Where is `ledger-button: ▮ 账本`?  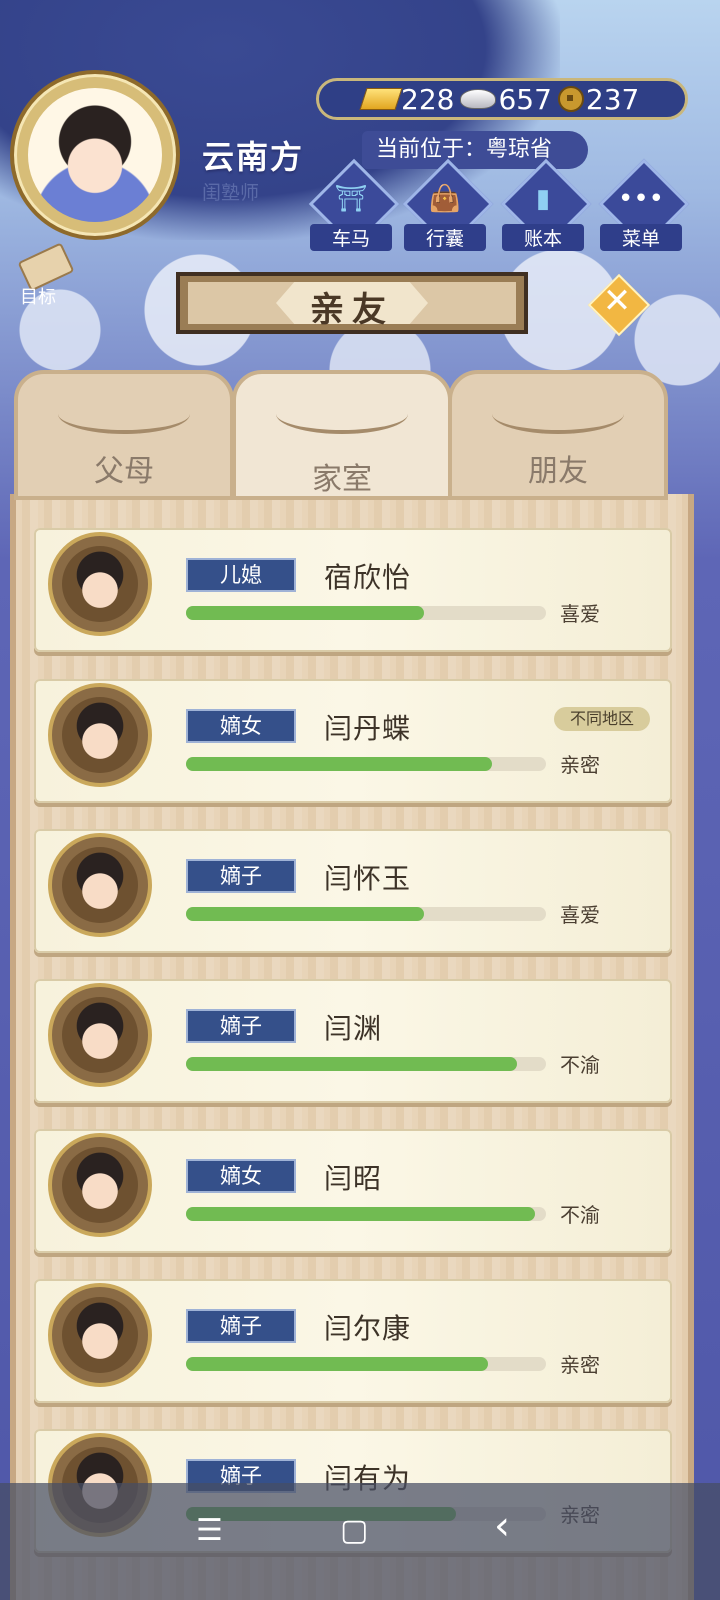 ledger-button: ▮ 账本 is located at coordinates (546, 204).